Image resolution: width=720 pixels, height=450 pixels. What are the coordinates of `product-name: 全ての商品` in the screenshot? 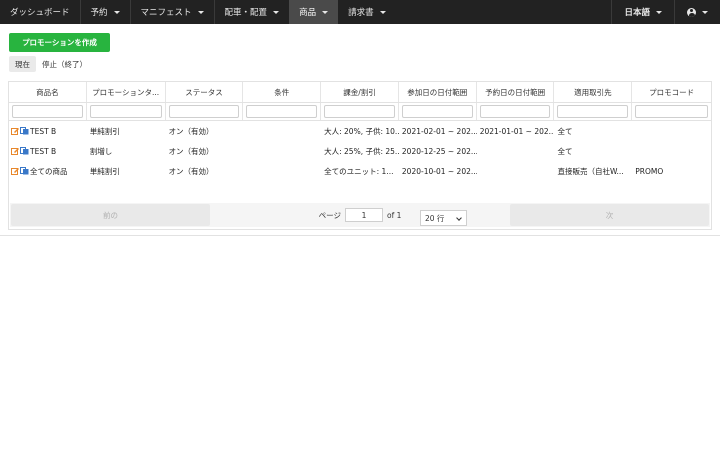 It's located at (49, 171).